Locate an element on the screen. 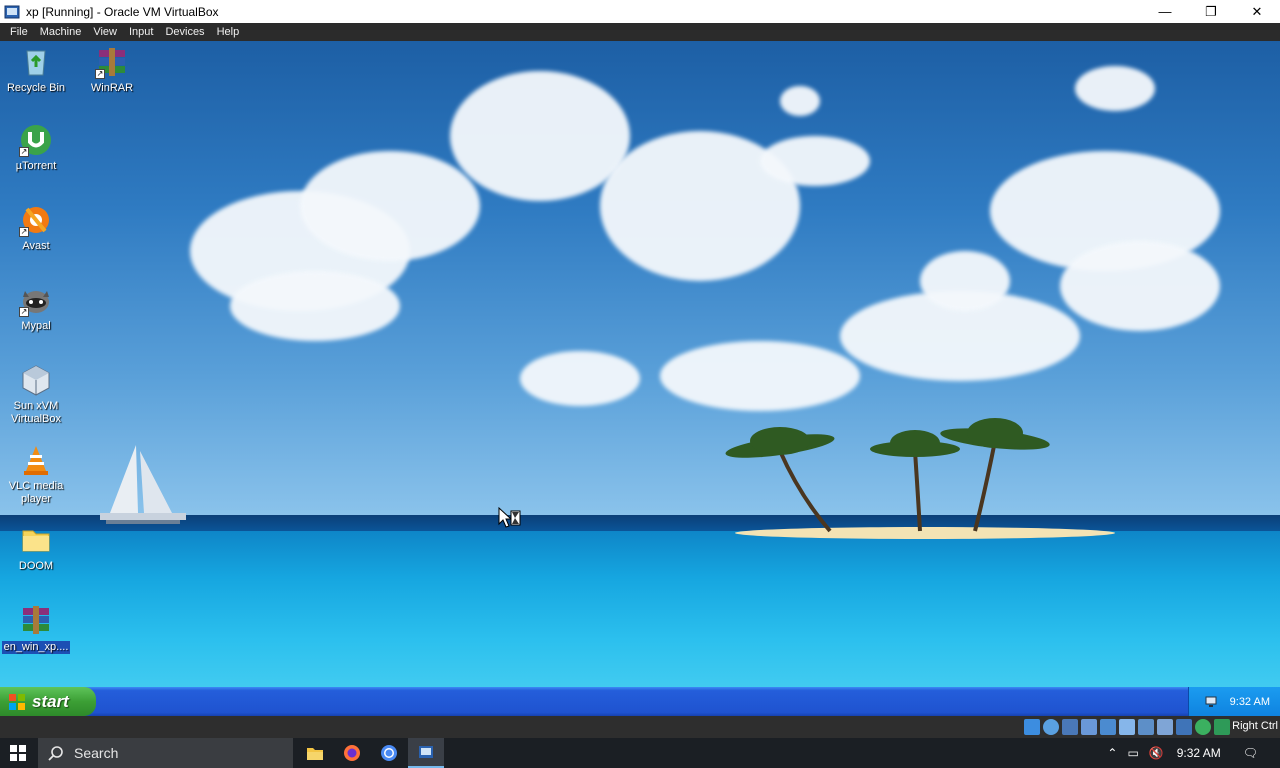 The image size is (1280, 768). taskbar-chrome is located at coordinates (389, 753).